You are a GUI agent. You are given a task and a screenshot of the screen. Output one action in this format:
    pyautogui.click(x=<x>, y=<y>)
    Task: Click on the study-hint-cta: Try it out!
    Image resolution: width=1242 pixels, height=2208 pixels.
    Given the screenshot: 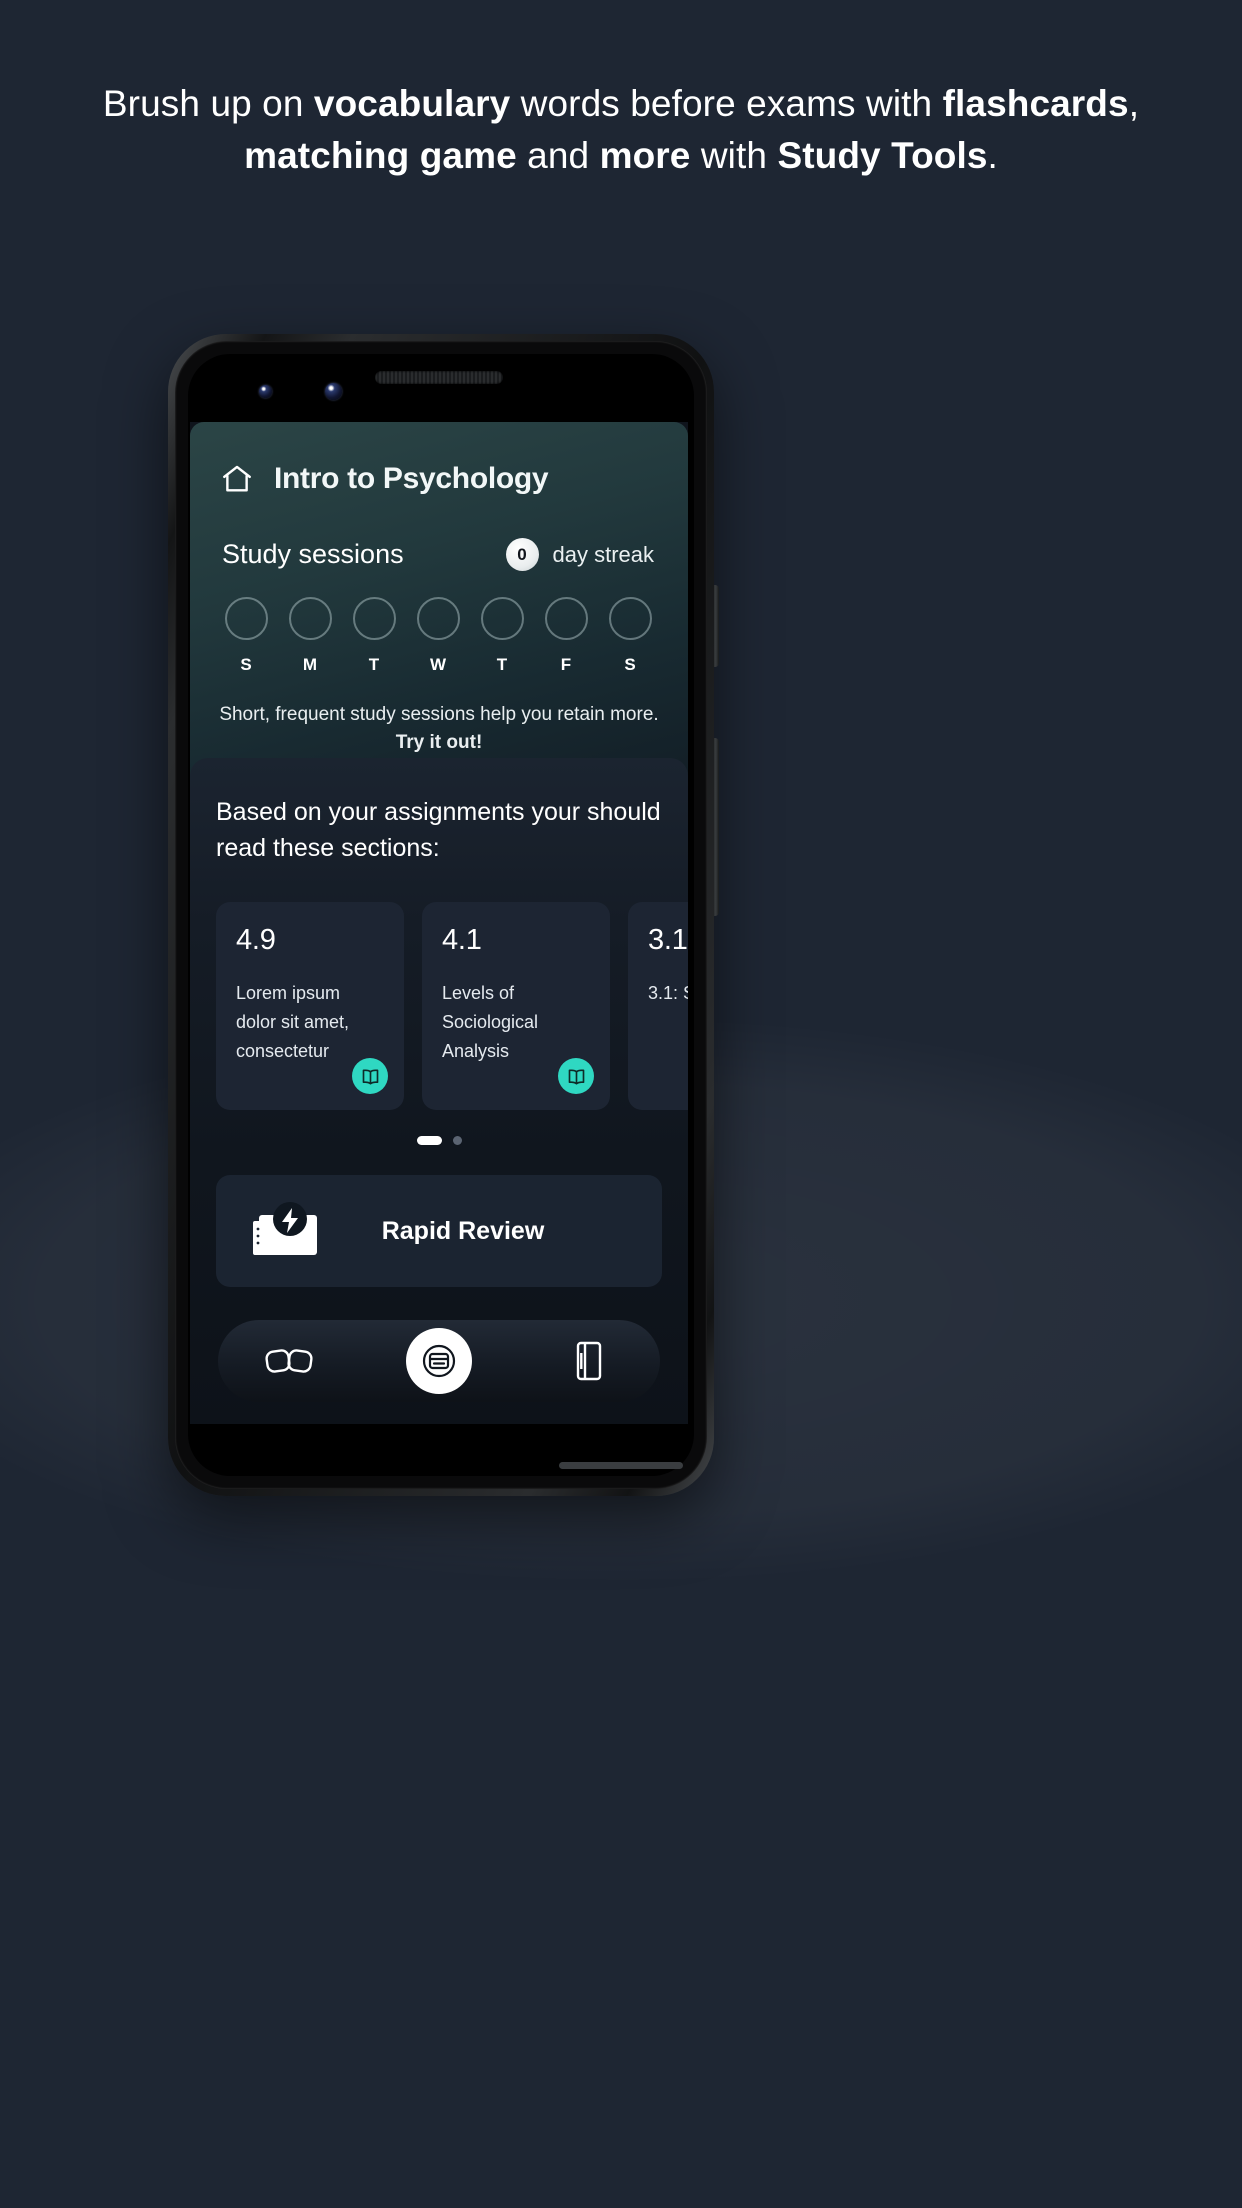 What is the action you would take?
    pyautogui.click(x=439, y=742)
    